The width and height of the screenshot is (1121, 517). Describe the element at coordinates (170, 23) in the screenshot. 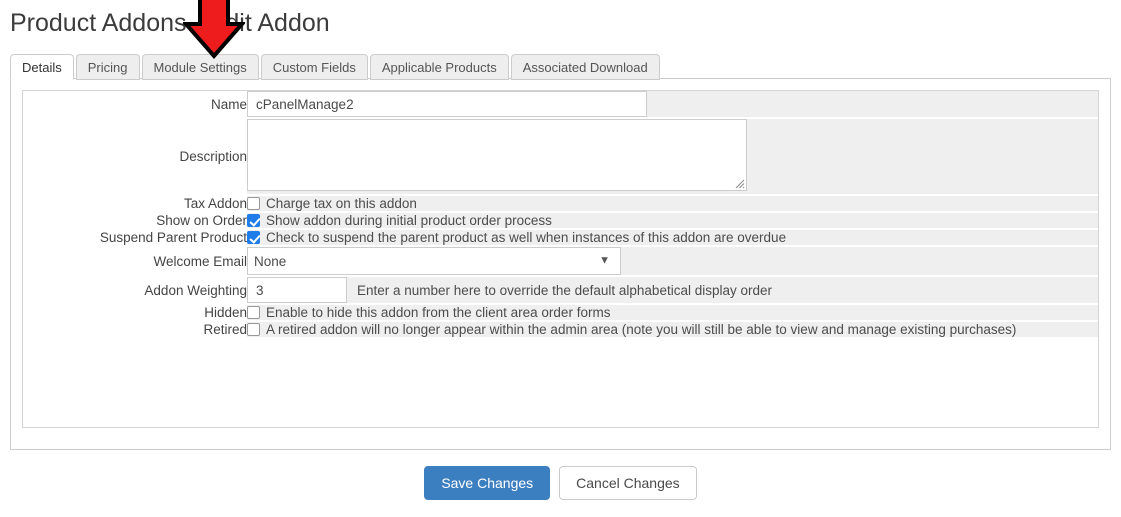

I see `page-title: Product Addons - Edit Addon` at that location.